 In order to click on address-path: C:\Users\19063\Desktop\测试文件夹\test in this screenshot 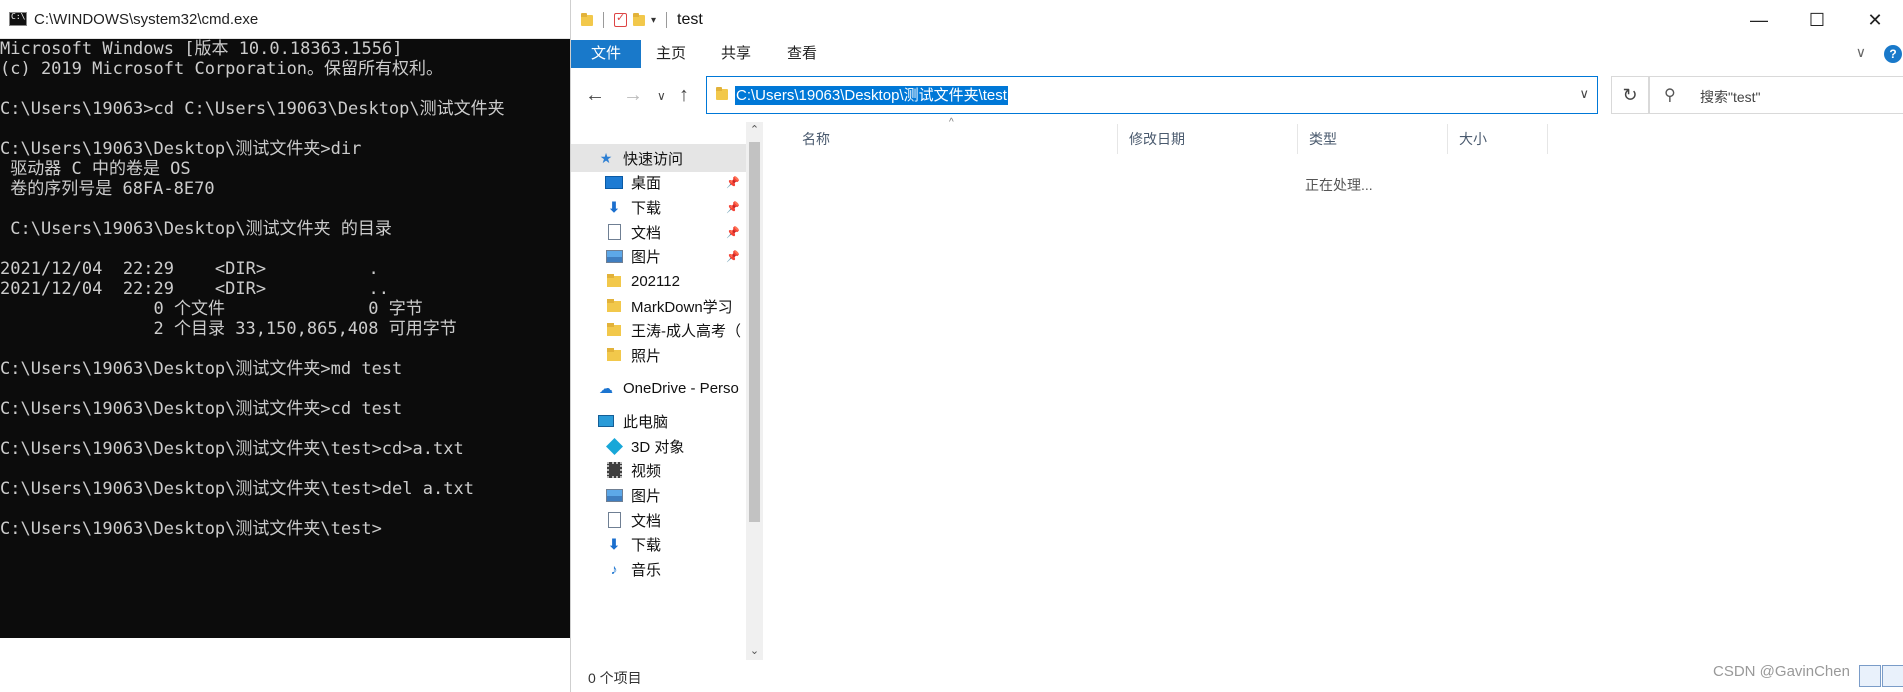, I will do `click(871, 95)`.